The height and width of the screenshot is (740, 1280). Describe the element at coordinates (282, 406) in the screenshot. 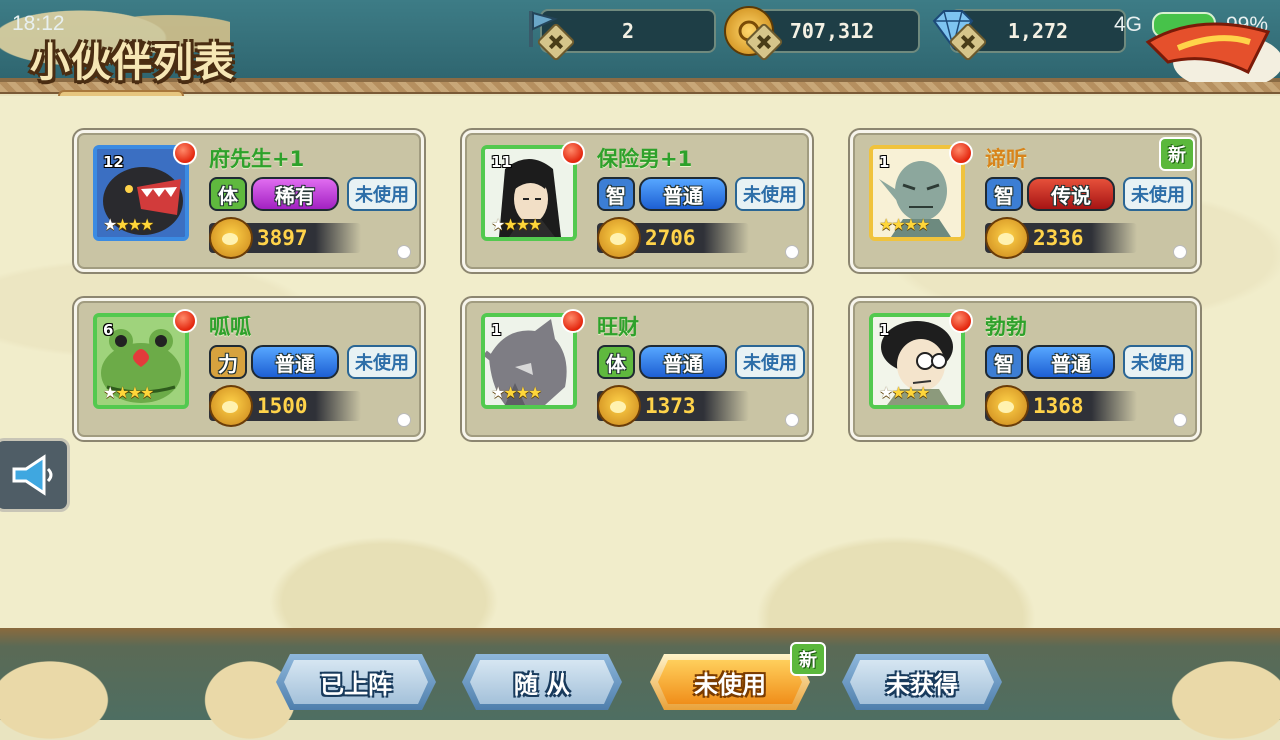

I see `power-value: 1500` at that location.